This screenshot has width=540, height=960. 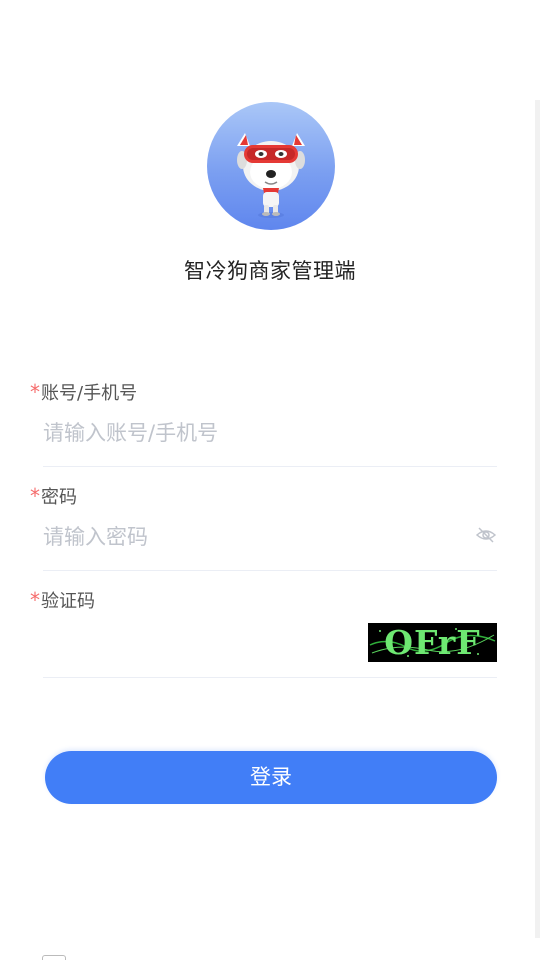 I want to click on captcha-input, so click(x=200, y=642).